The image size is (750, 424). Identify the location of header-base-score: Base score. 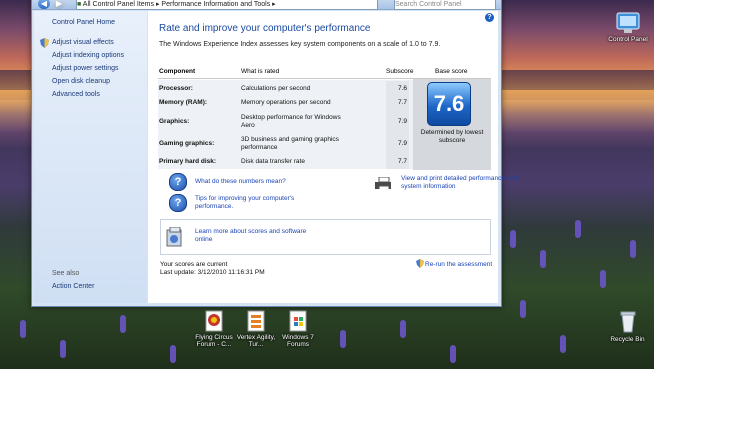
(451, 71).